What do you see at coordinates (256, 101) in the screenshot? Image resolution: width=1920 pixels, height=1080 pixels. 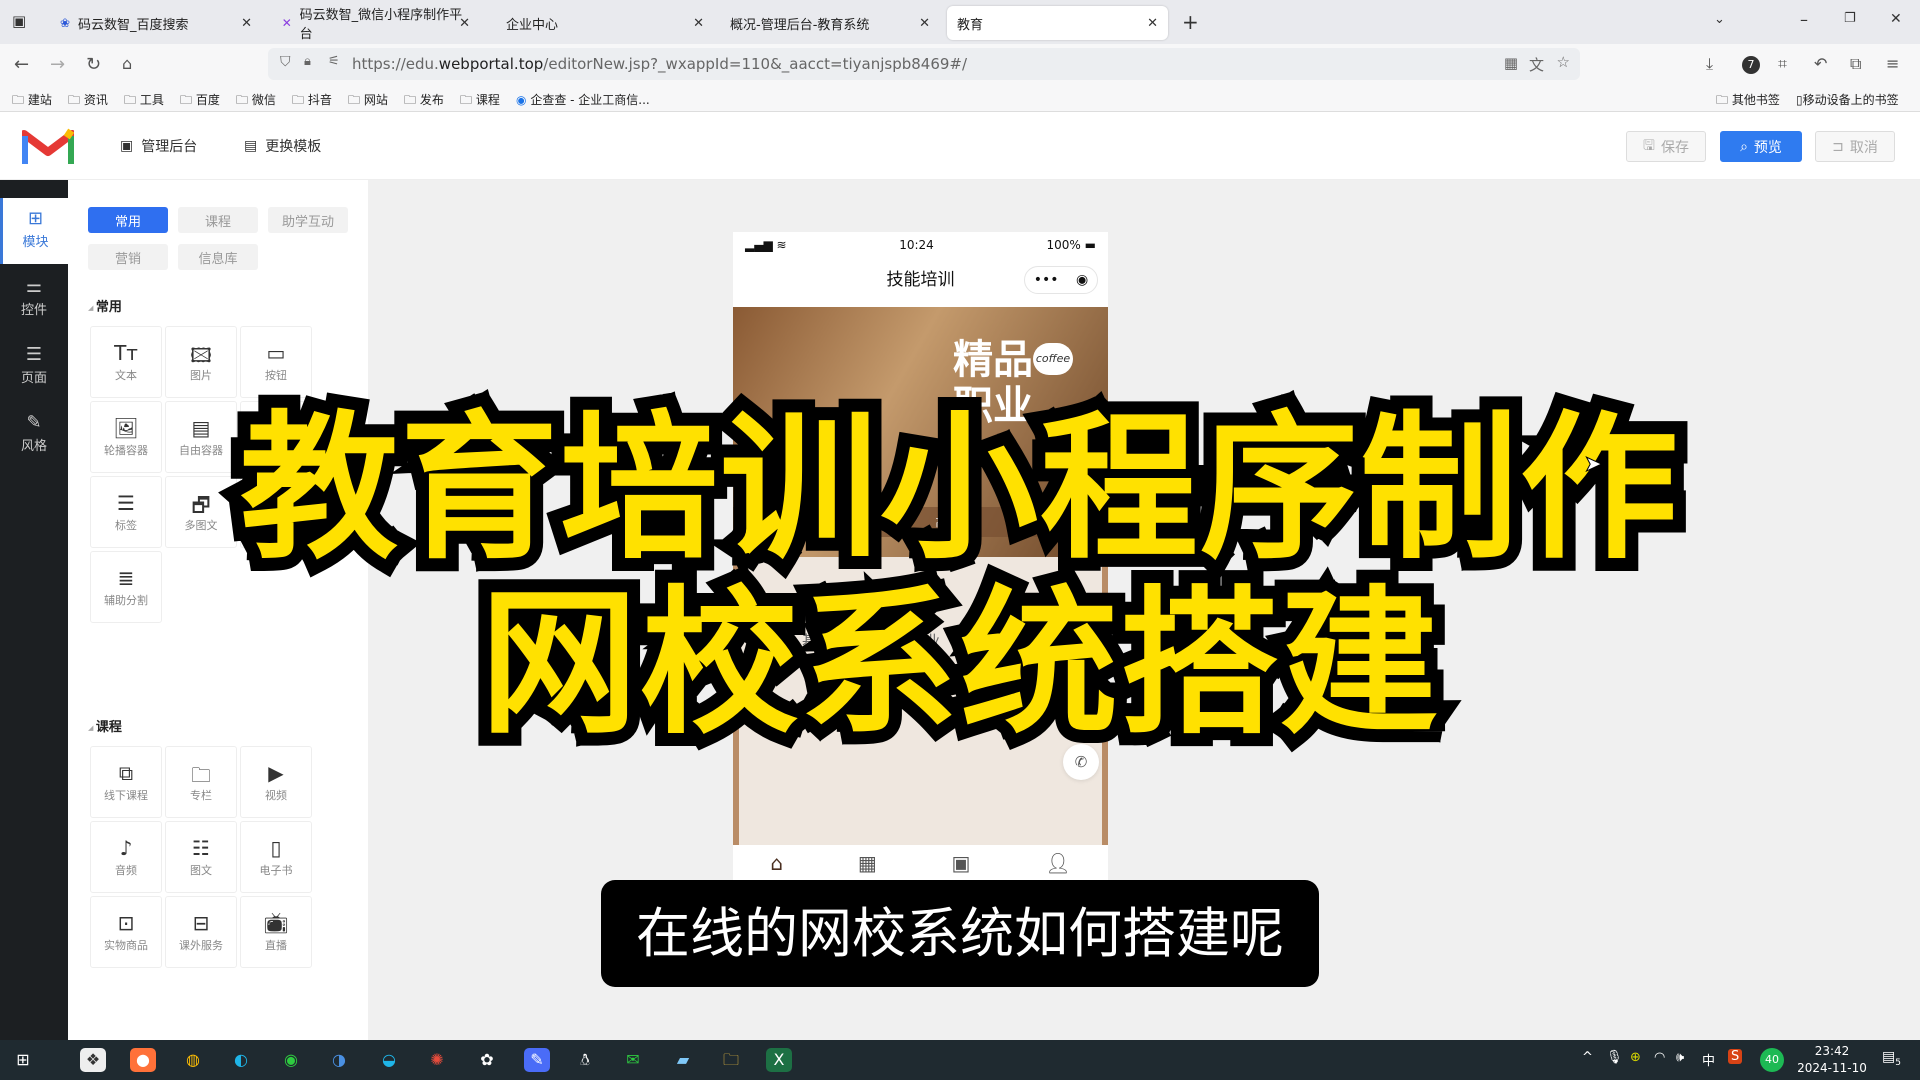 I see `bookmark-folder: 🗀︎ 微信` at bounding box center [256, 101].